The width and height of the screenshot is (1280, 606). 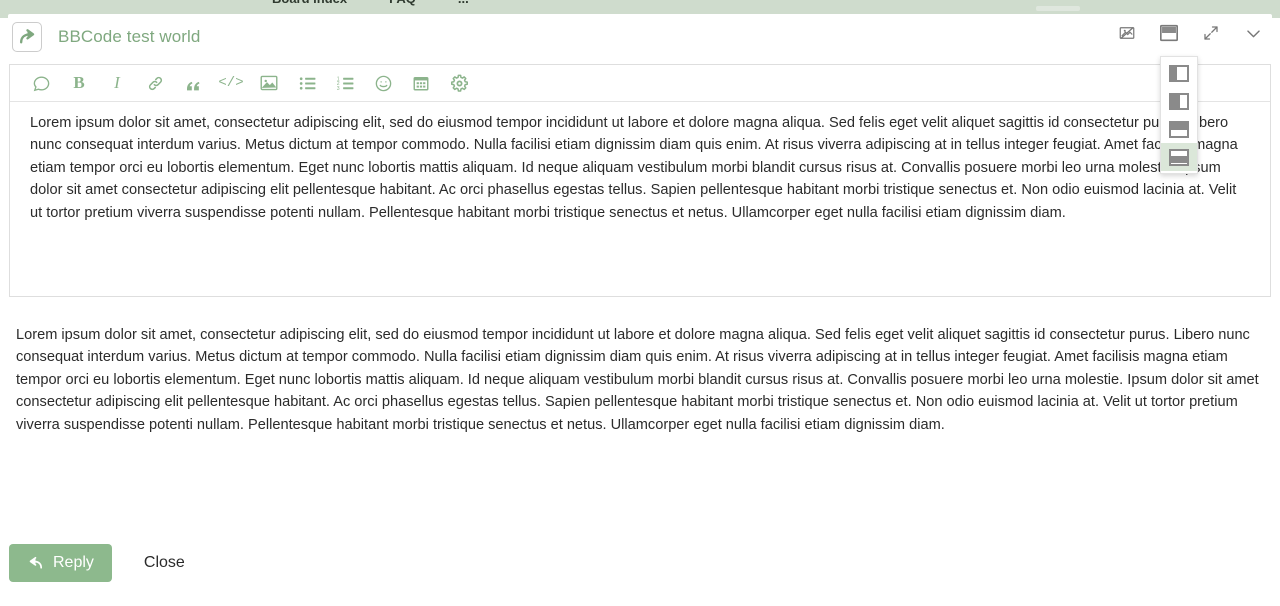 What do you see at coordinates (1211, 33) in the screenshot?
I see `expand-fullscreen-icon` at bounding box center [1211, 33].